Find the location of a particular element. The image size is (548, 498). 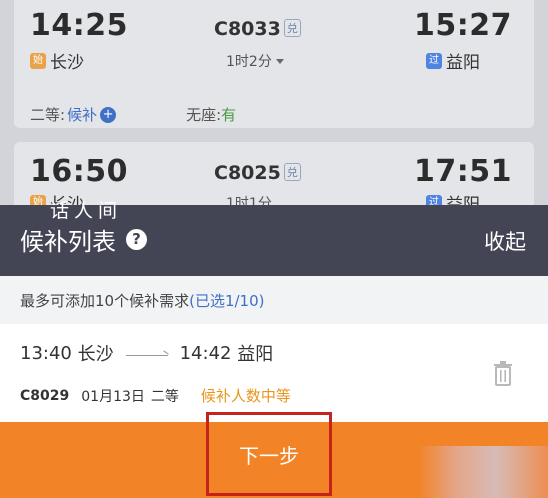

depart-time: 14:25 is located at coordinates (79, 25).